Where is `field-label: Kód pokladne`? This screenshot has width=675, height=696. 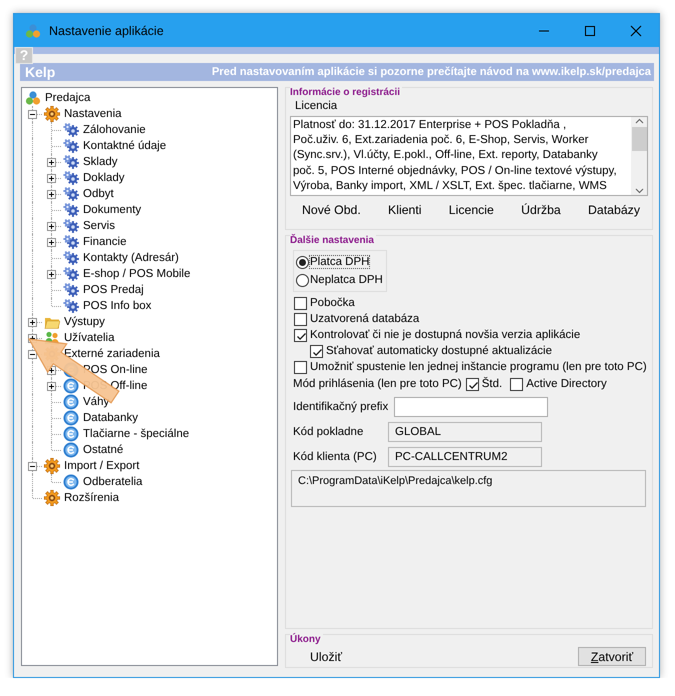 field-label: Kód pokladne is located at coordinates (328, 432).